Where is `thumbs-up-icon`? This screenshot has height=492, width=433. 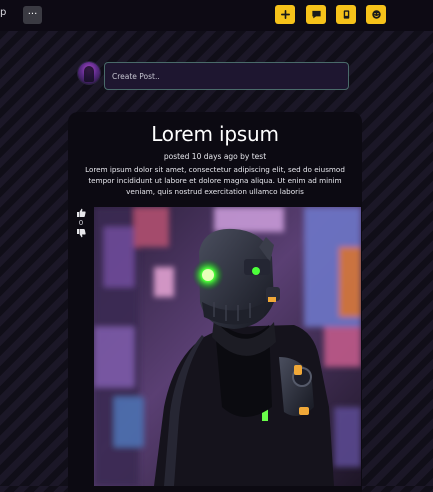 thumbs-up-icon is located at coordinates (81, 212).